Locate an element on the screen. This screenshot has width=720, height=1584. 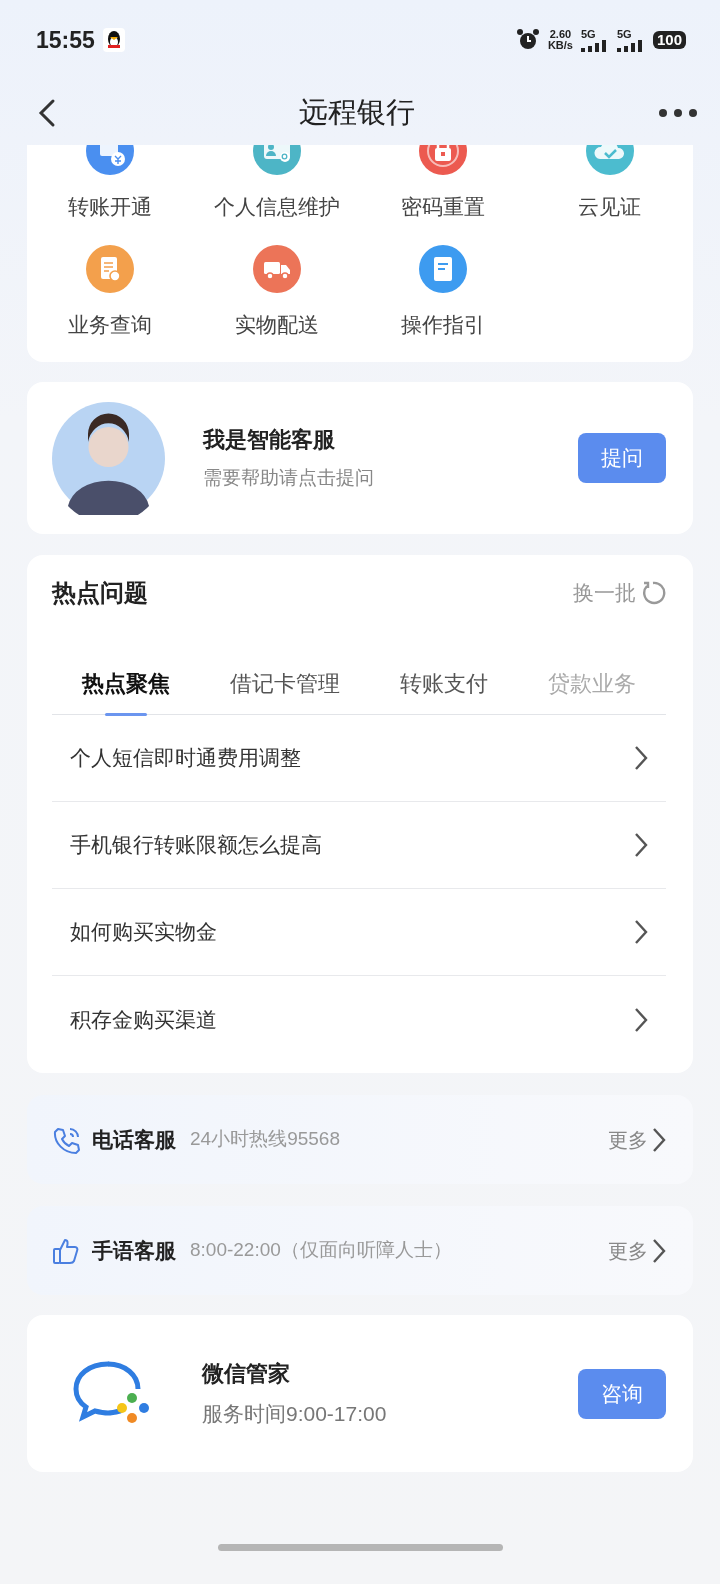
category-tab: 转账支付 is located at coordinates (444, 690).